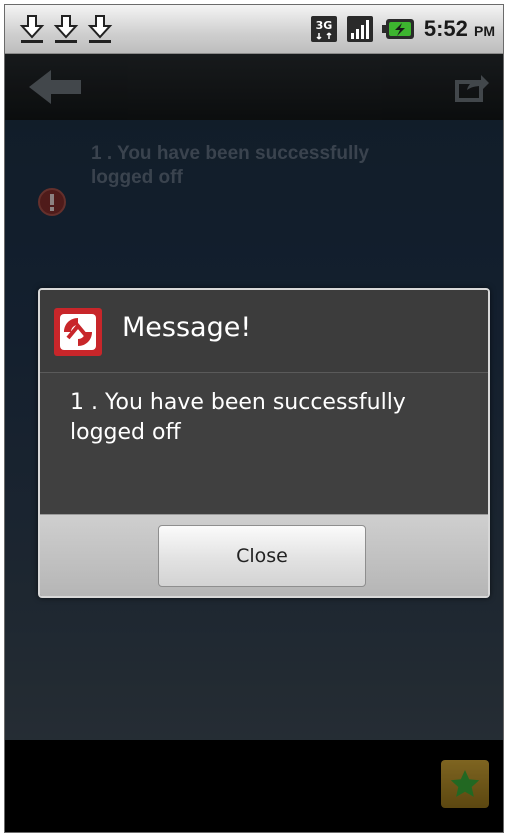 The width and height of the screenshot is (506, 835). Describe the element at coordinates (187, 327) in the screenshot. I see `dialog-title: Message!` at that location.